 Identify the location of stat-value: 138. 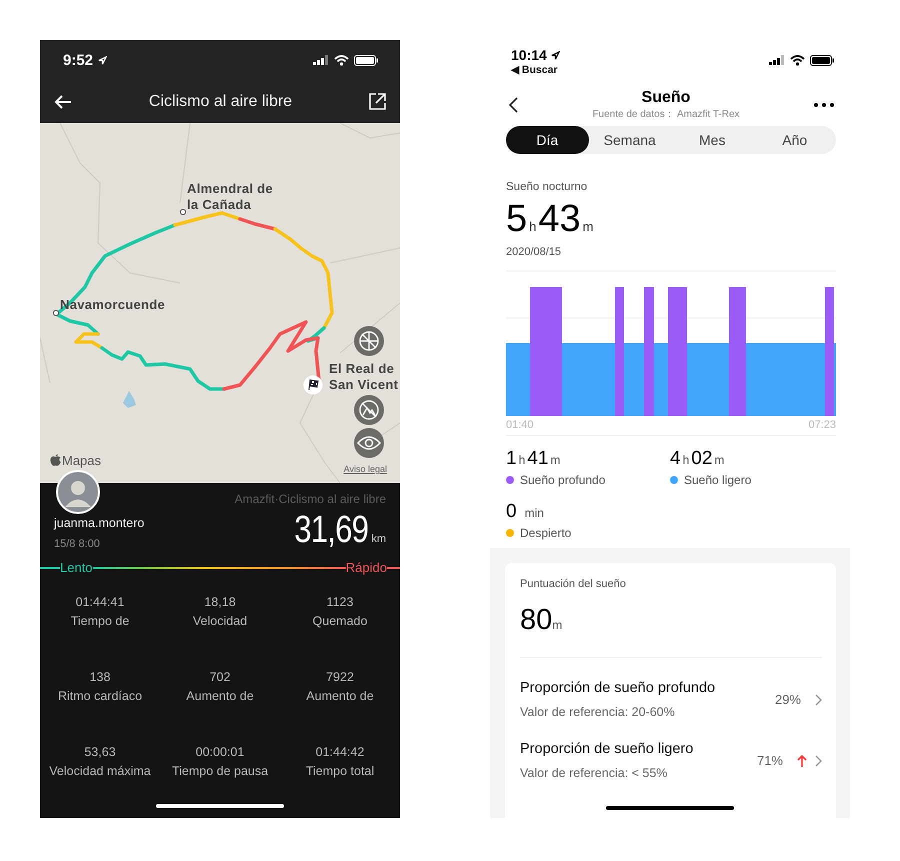
(100, 677).